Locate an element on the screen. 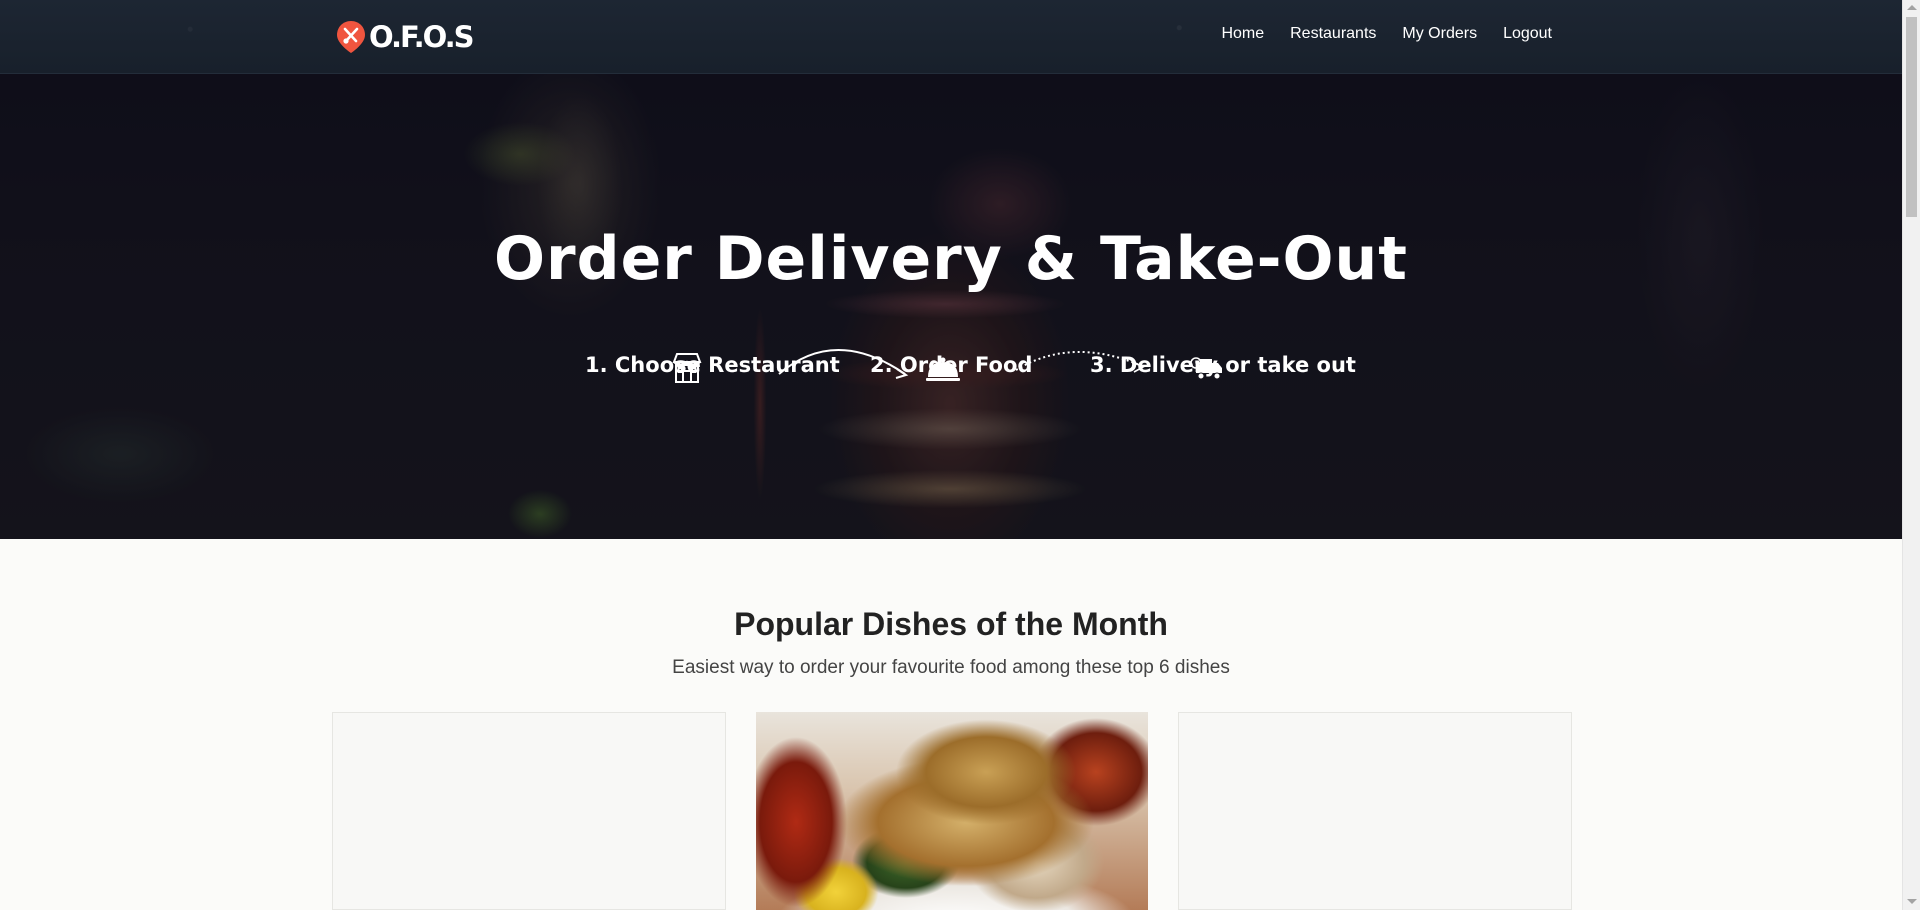 This screenshot has height=910, width=1920. site-logo: O.F.O.S is located at coordinates (405, 37).